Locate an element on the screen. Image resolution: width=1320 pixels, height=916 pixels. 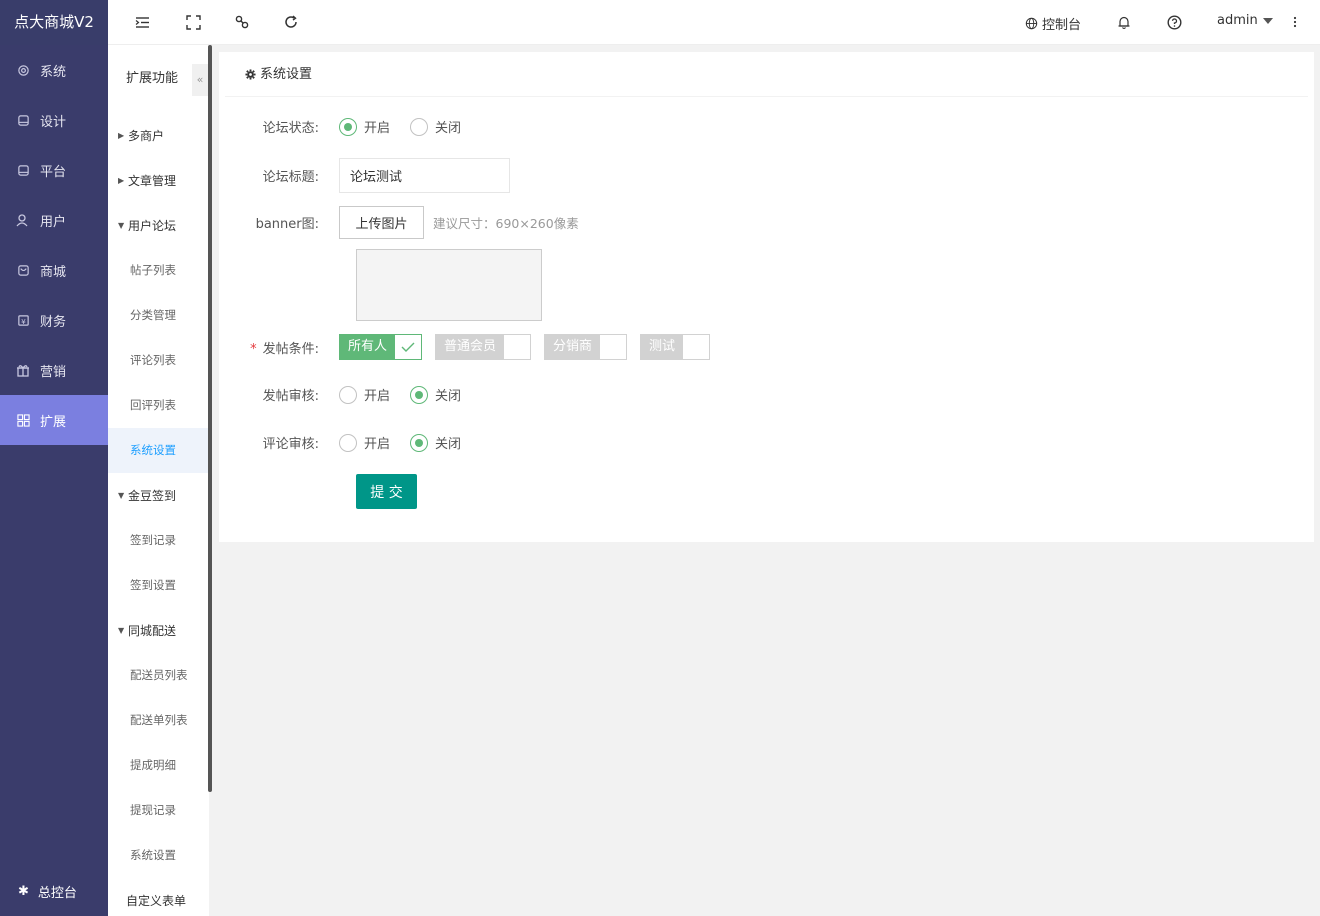
user-menu: admin is located at coordinates (1245, 20).